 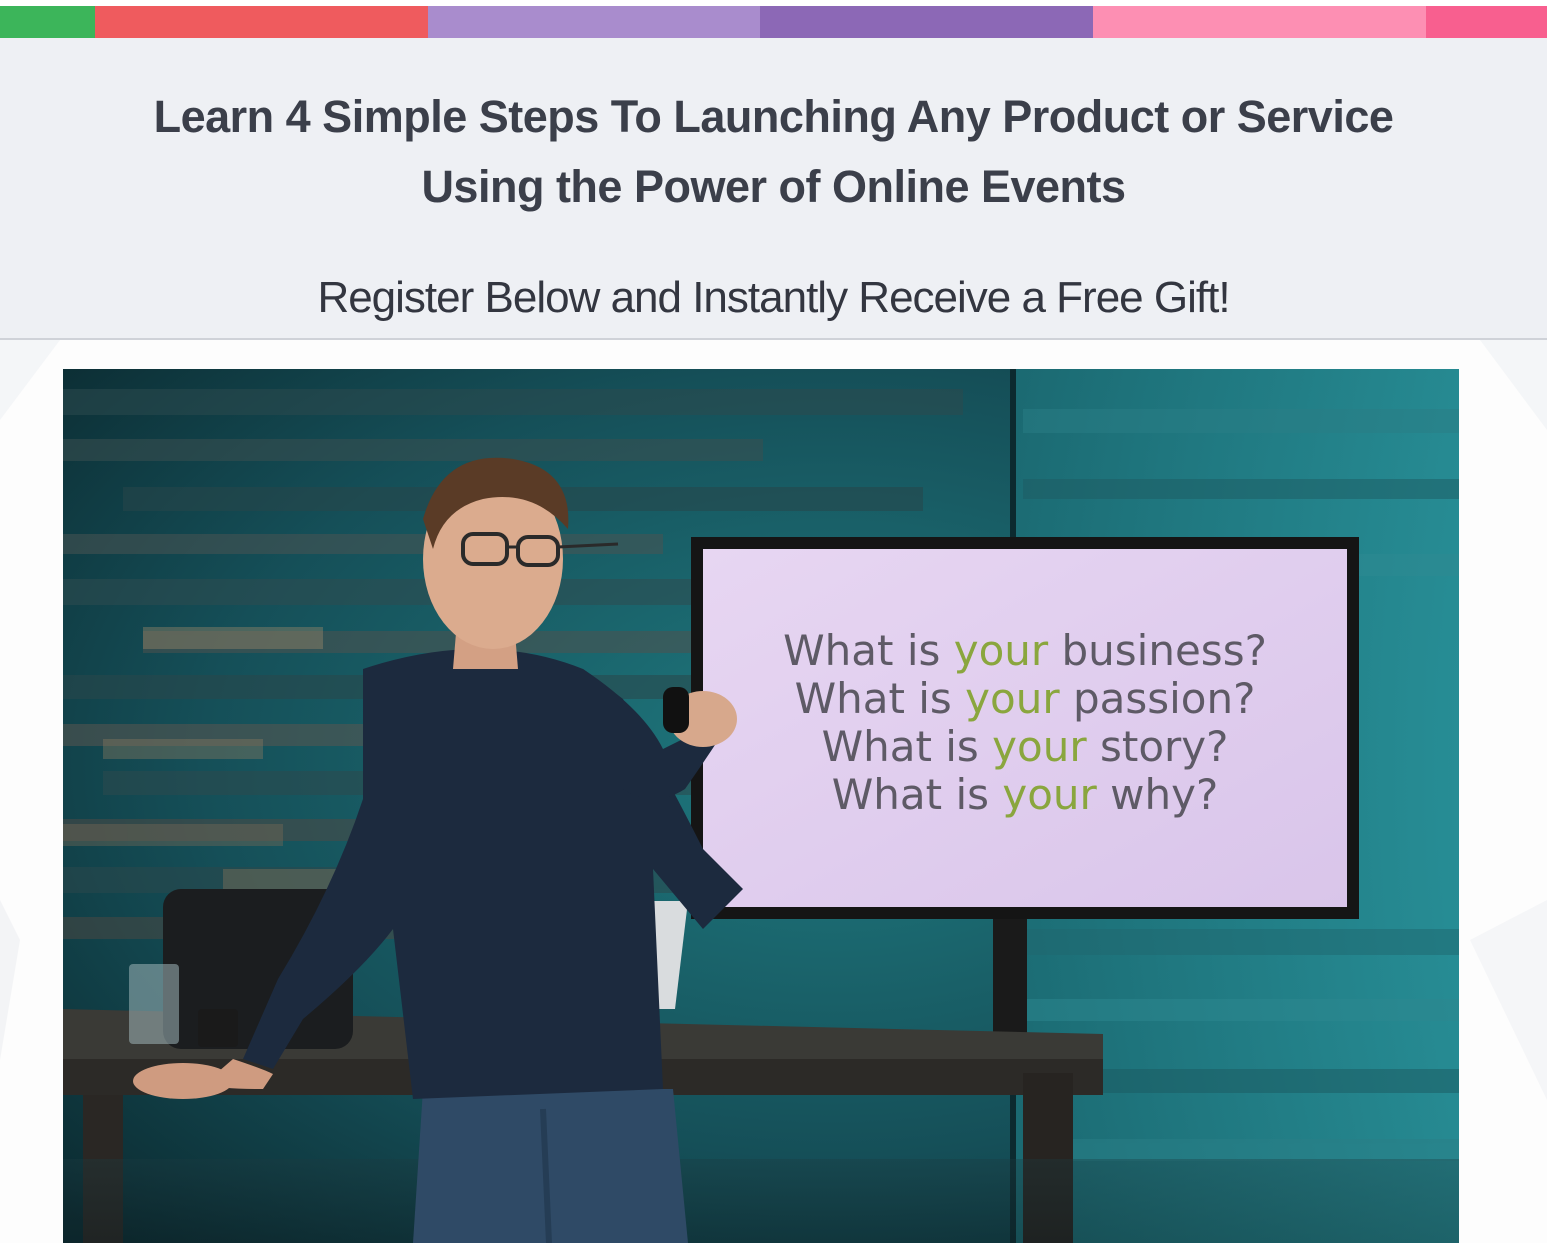 I want to click on screen-line-1-before: What is, so click(x=868, y=650).